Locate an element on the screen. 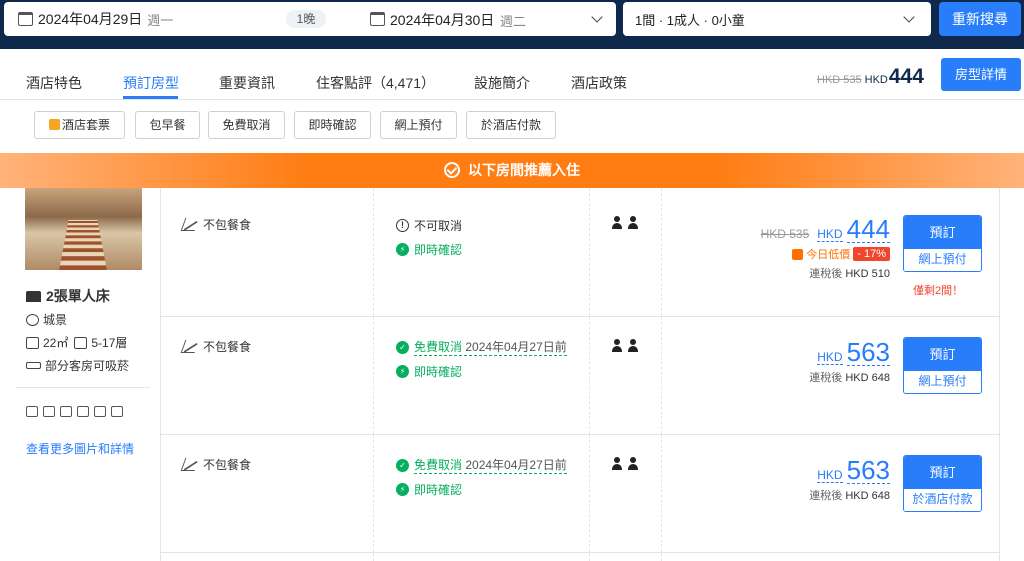 The width and height of the screenshot is (1024, 561). building-icon is located at coordinates (81, 342).